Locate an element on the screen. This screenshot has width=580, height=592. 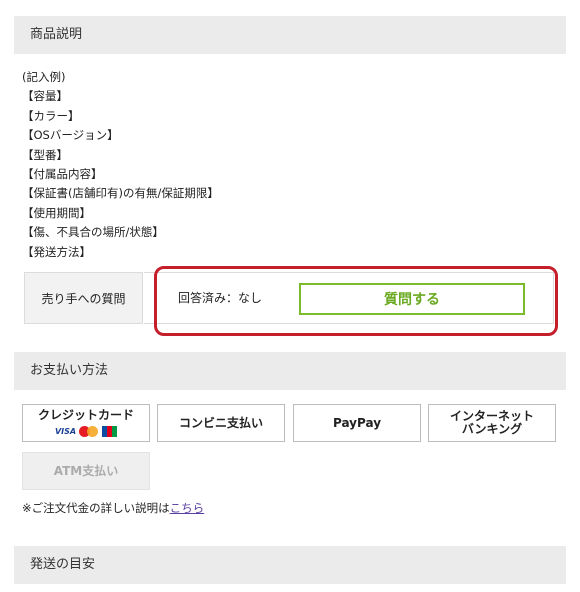
description-line: 【容量】 is located at coordinates (45, 96).